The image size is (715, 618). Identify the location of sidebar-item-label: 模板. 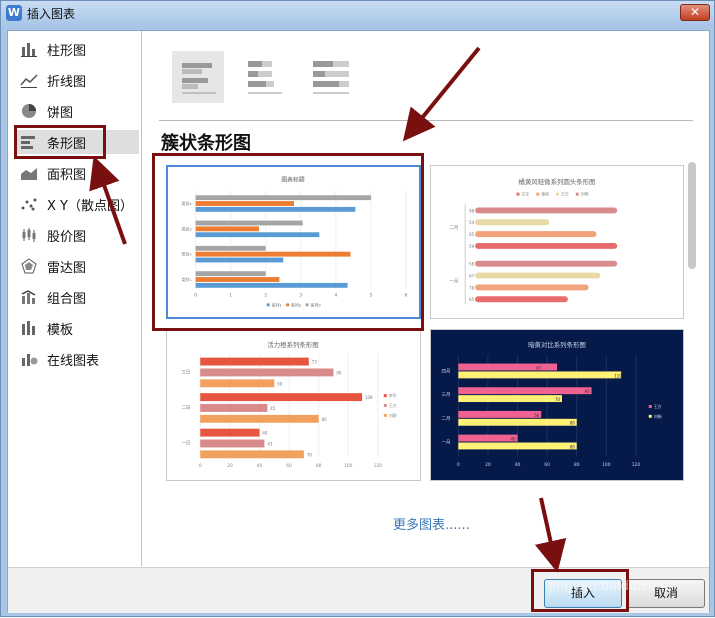
(60, 330).